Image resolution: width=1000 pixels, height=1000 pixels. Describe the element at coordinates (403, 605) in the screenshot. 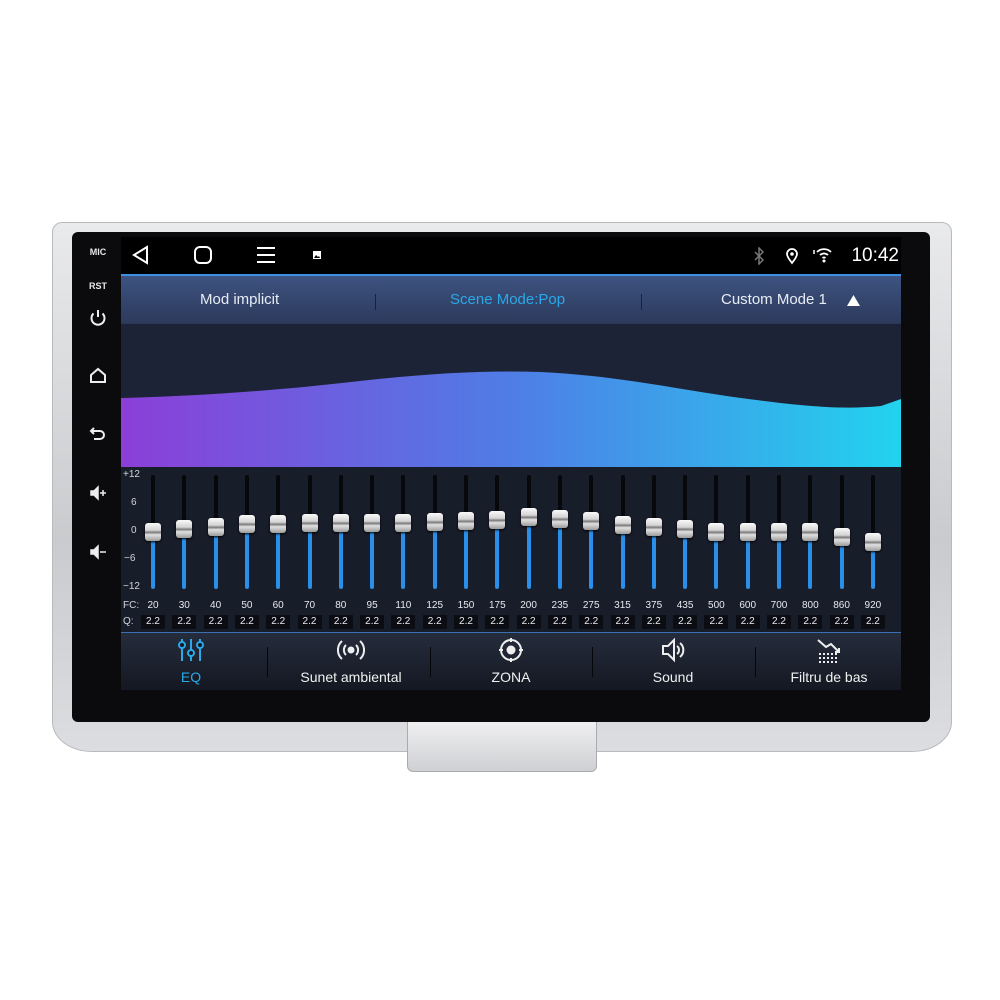

I see `fc-value: 110` at that location.